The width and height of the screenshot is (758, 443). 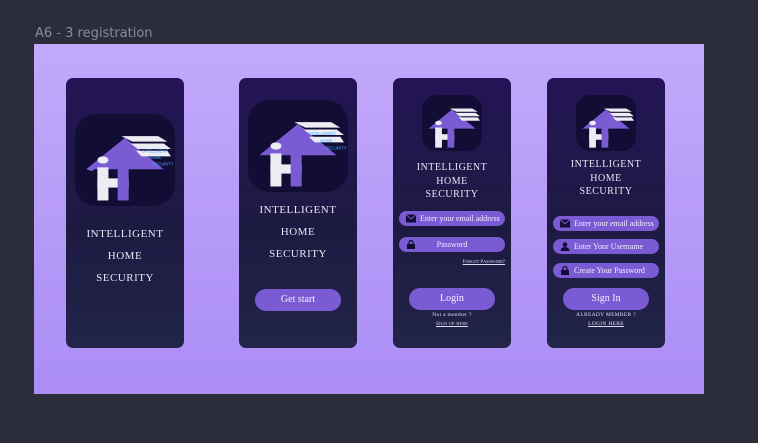 I want to click on frame-label: A6 - 3 registration, so click(x=94, y=33).